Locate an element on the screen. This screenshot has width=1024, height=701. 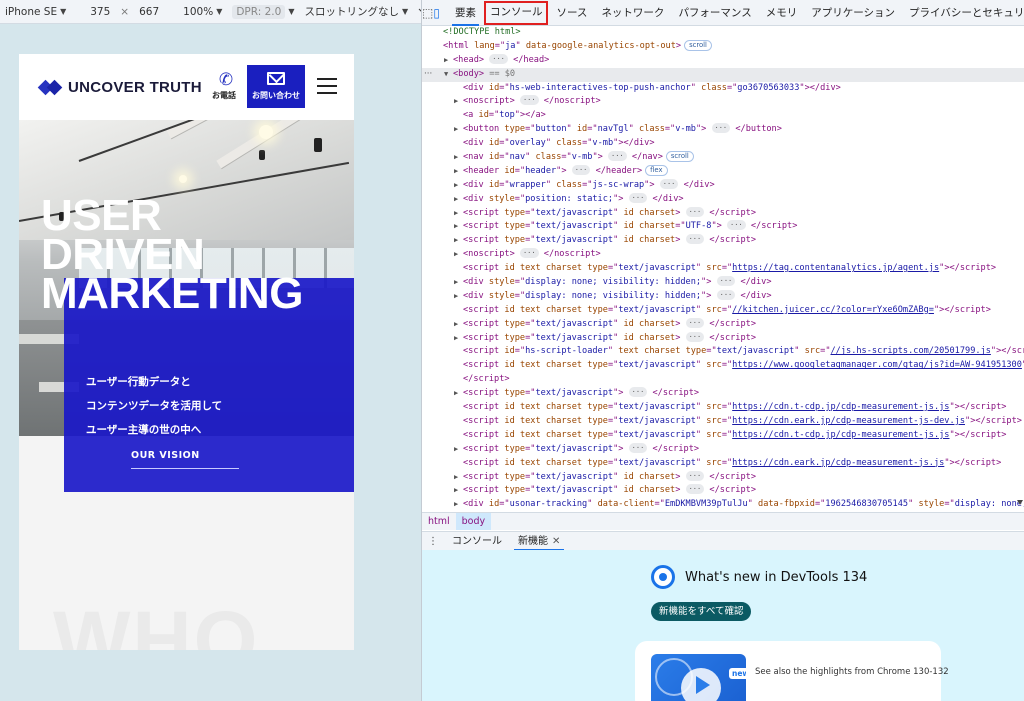
breadcrumb-body: body is located at coordinates (473, 521).